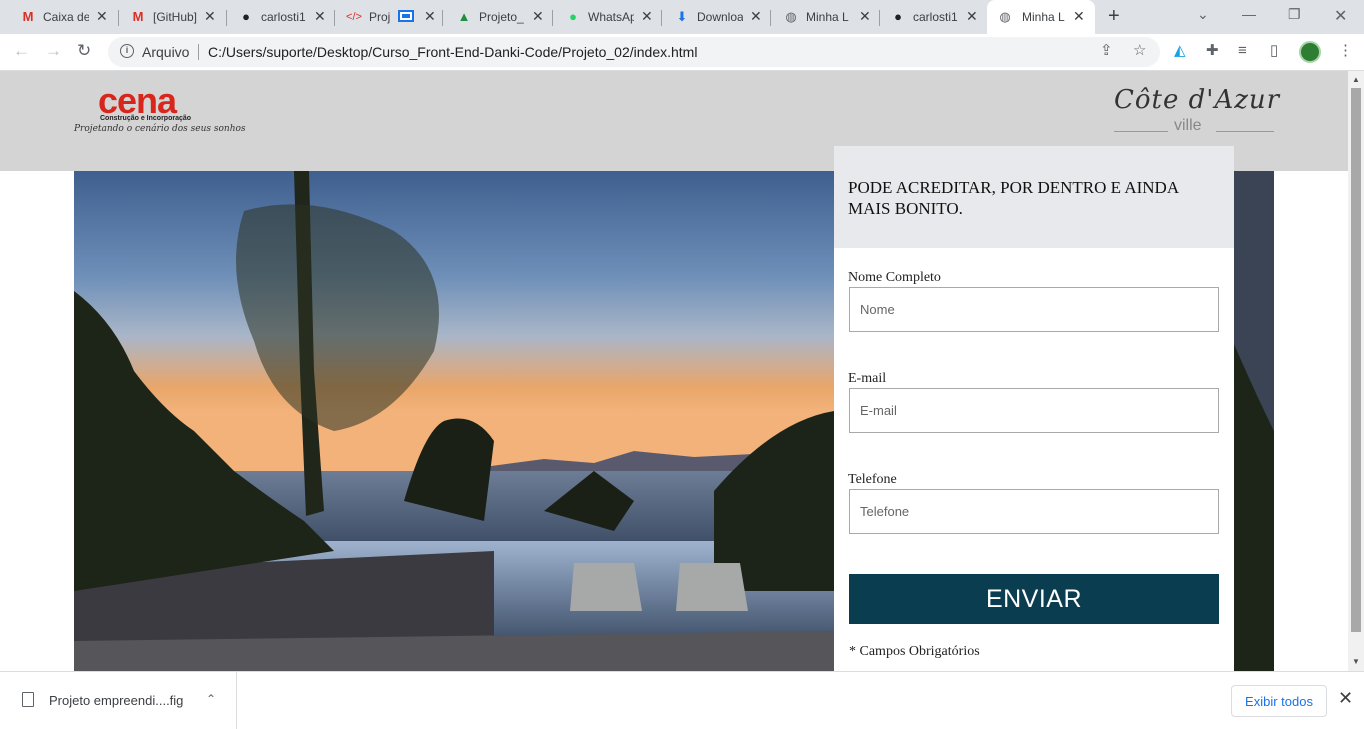  What do you see at coordinates (166, 52) in the screenshot?
I see `address-scheme-label: Arquivo` at bounding box center [166, 52].